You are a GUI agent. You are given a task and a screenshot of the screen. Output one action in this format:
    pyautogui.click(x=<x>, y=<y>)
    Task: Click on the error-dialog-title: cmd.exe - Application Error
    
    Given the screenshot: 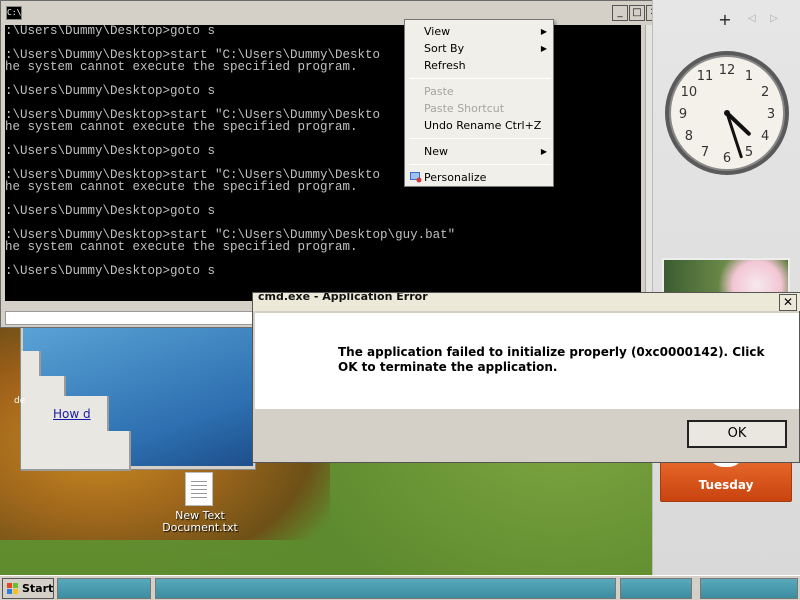 What is the action you would take?
    pyautogui.click(x=526, y=302)
    